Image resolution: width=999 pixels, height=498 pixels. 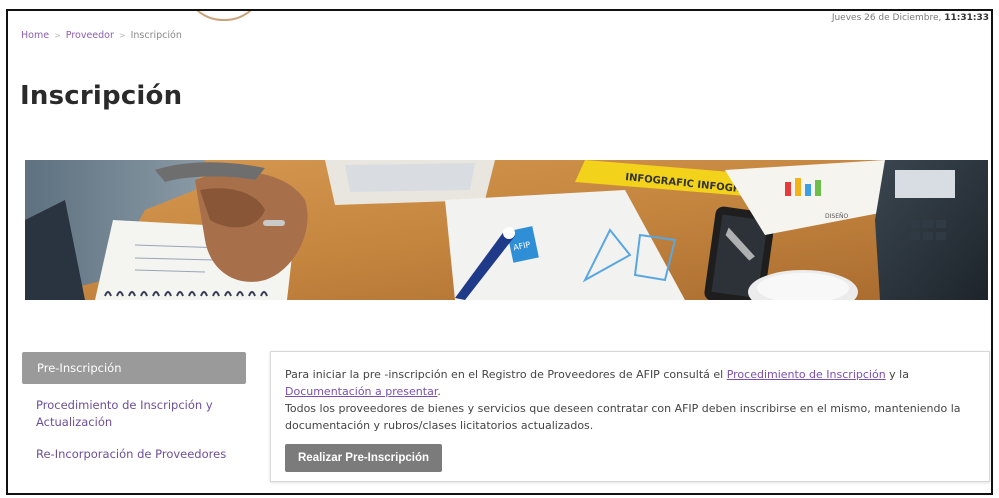 What do you see at coordinates (364, 458) in the screenshot?
I see `realizar-pre-inscripcion-button: Realizar Pre-Inscripción` at bounding box center [364, 458].